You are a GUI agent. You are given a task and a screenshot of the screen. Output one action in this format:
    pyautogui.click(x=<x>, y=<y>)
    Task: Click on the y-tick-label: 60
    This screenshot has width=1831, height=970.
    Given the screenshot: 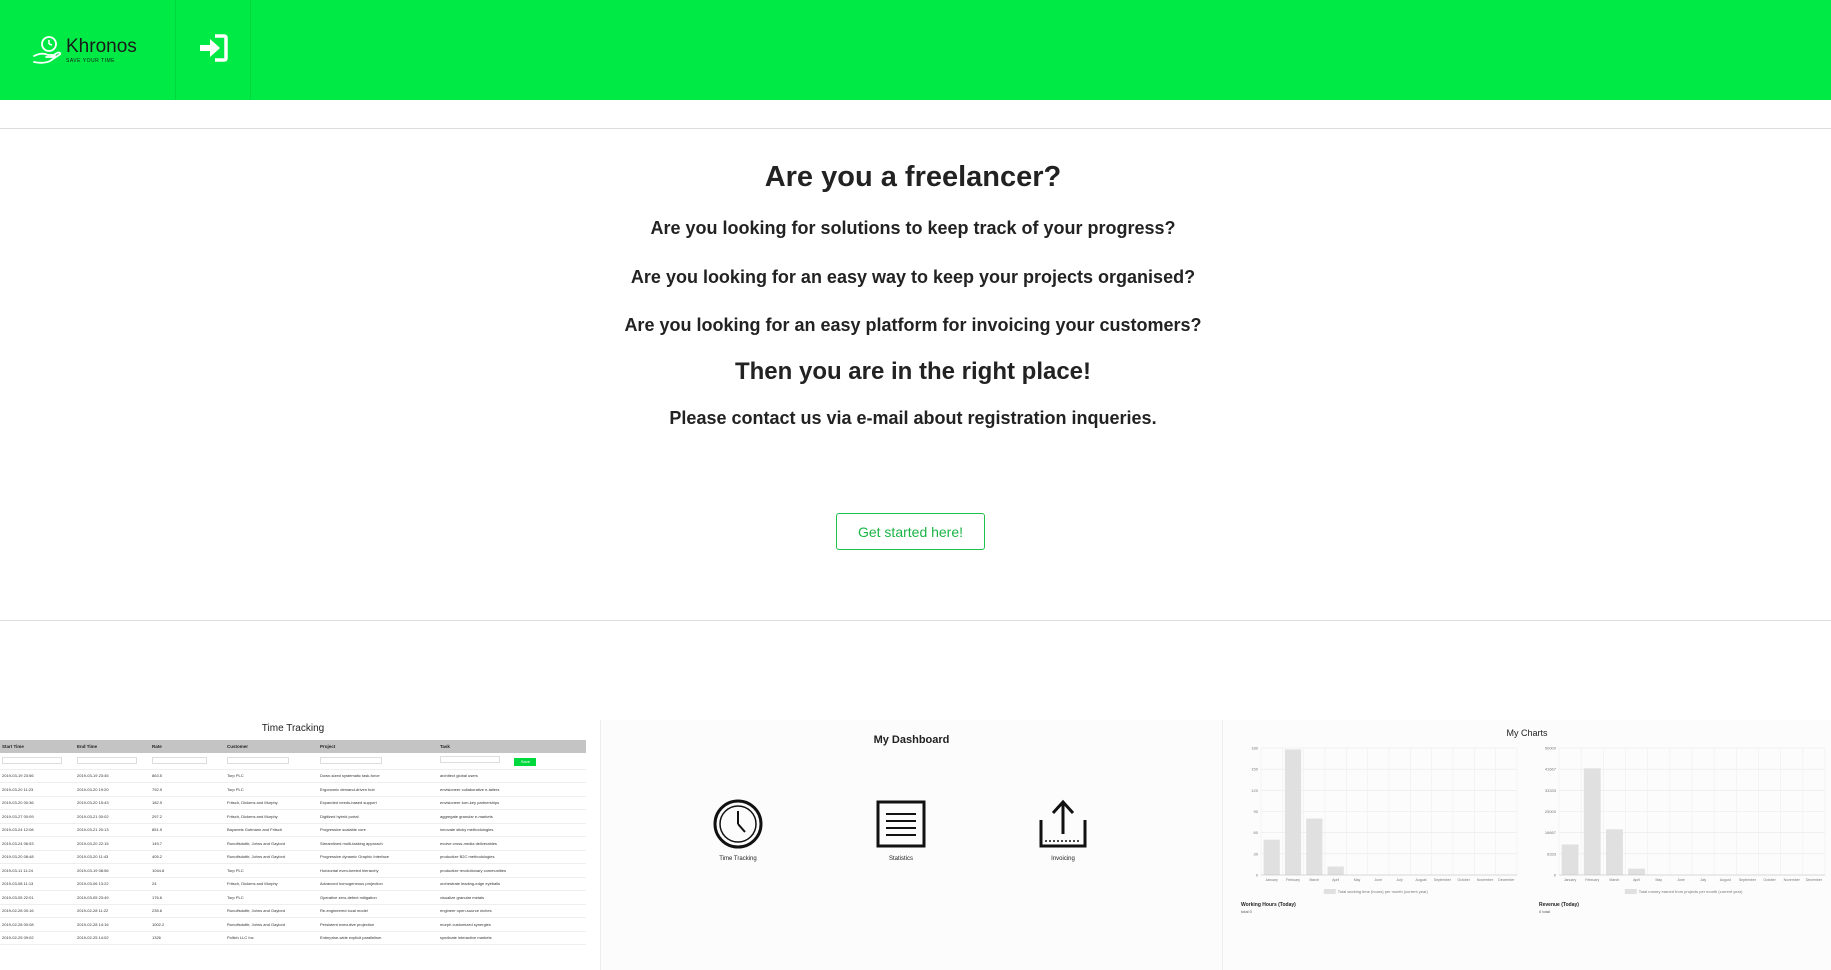 What is the action you would take?
    pyautogui.click(x=1256, y=832)
    